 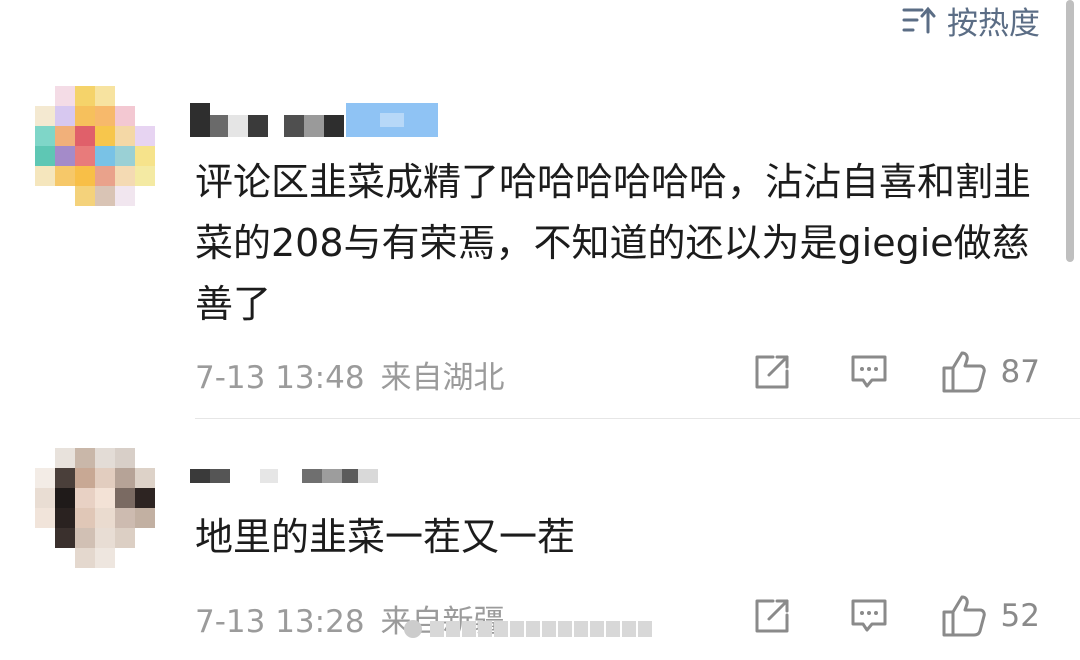 I want to click on divider, so click(x=637, y=418).